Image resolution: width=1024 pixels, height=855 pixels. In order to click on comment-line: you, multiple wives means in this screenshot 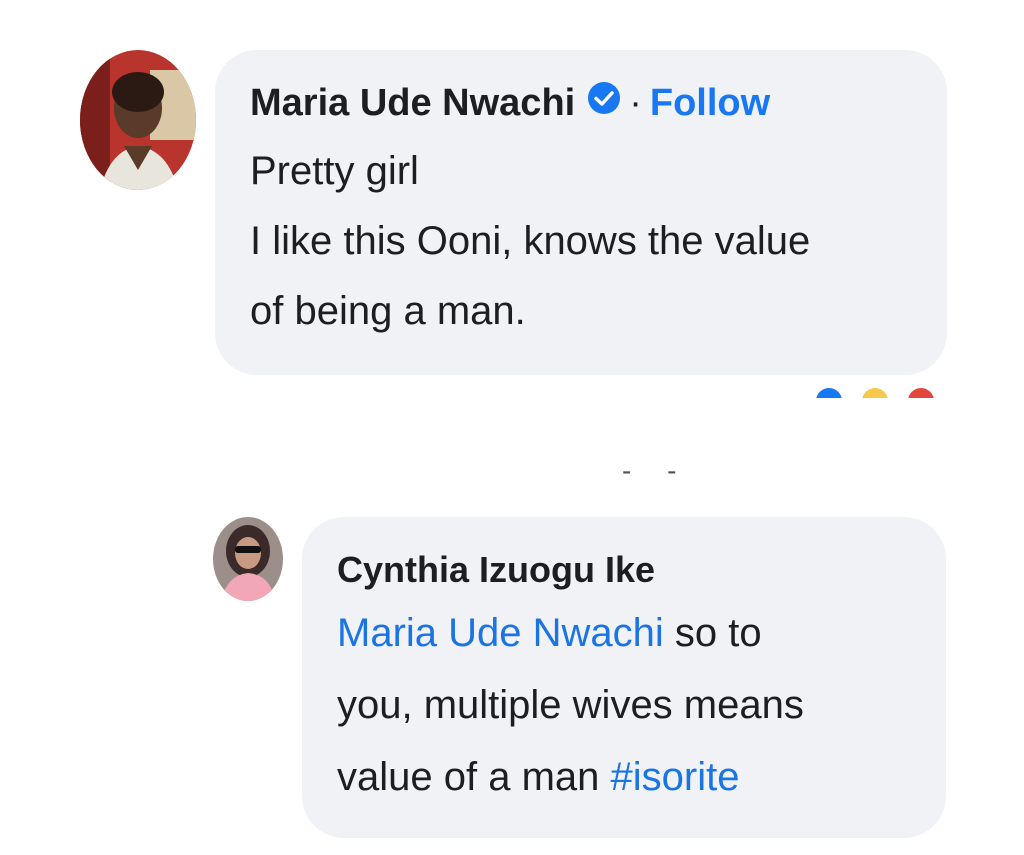, I will do `click(570, 705)`.